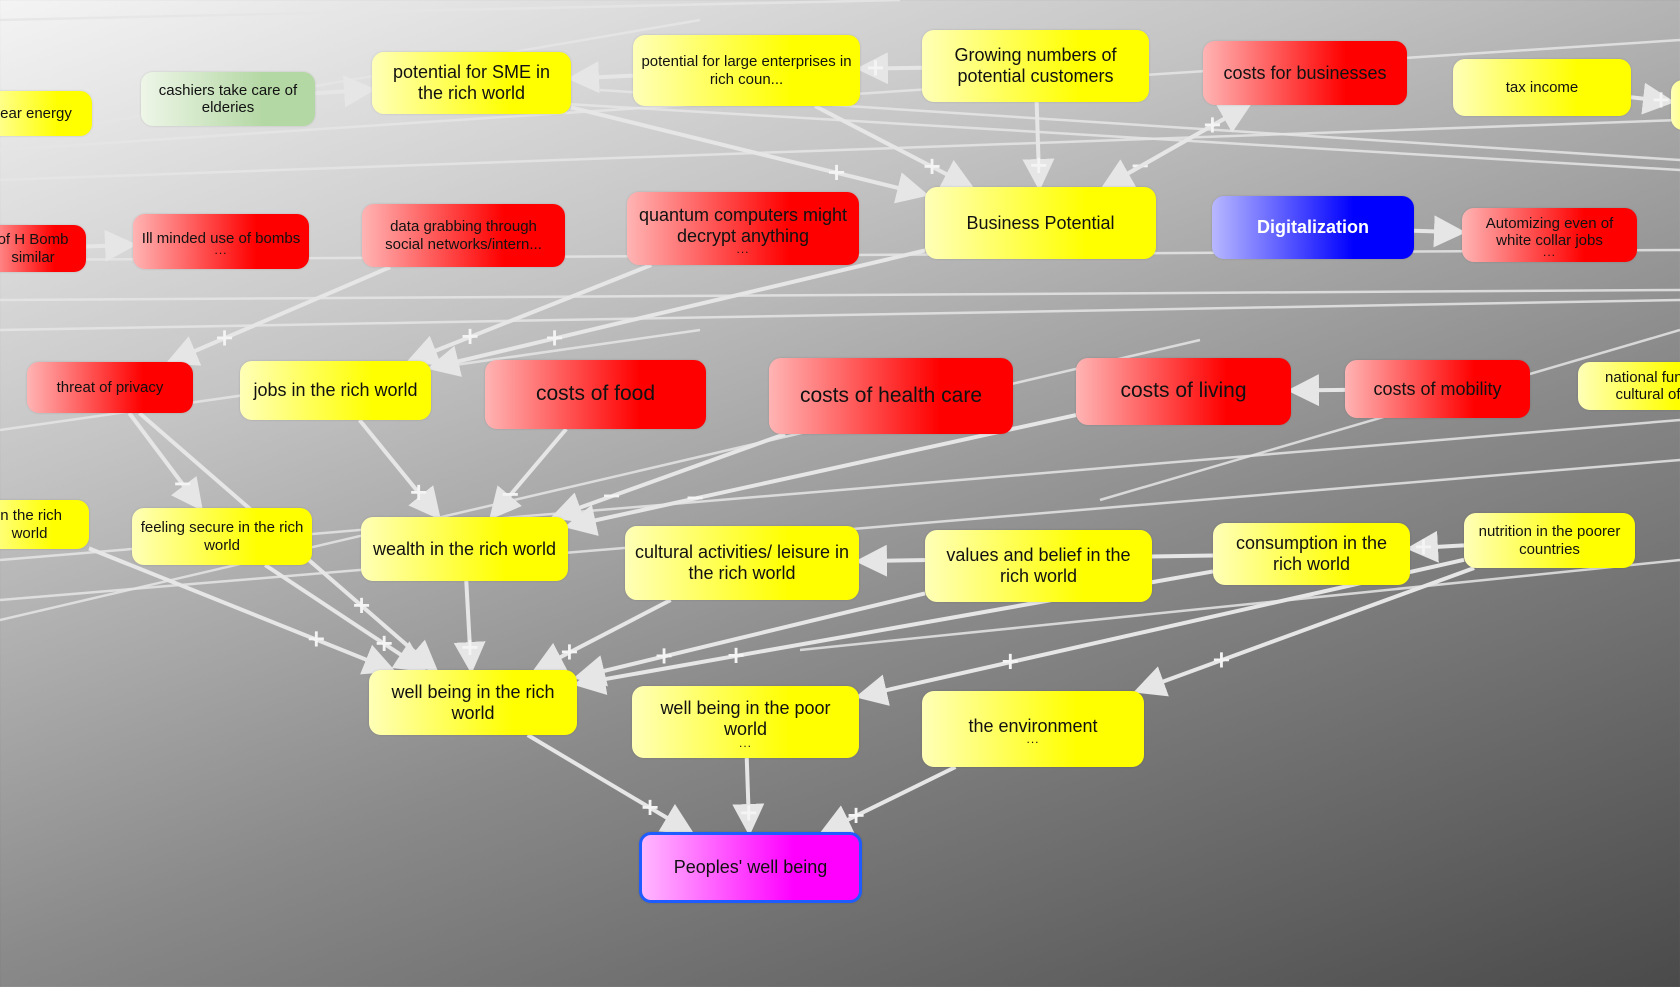 The width and height of the screenshot is (1680, 987). Describe the element at coordinates (888, 800) in the screenshot. I see `edge-environment-peoples` at that location.